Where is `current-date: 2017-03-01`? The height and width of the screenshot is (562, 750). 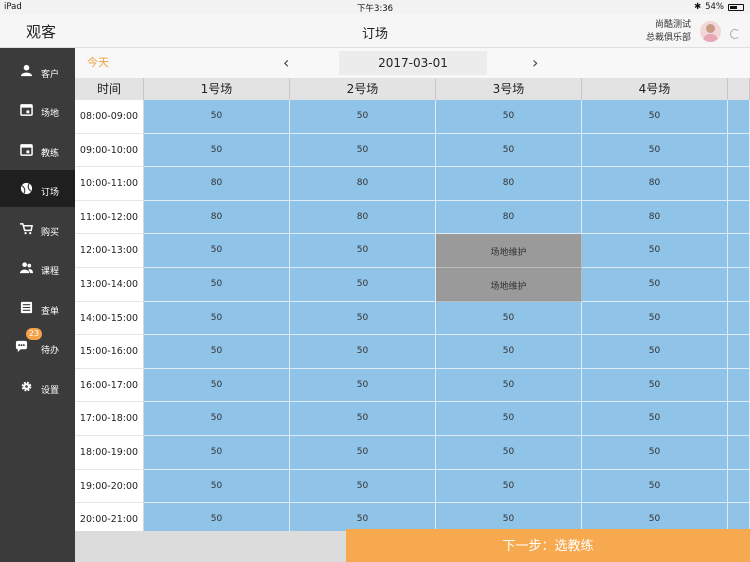
current-date: 2017-03-01 is located at coordinates (413, 63).